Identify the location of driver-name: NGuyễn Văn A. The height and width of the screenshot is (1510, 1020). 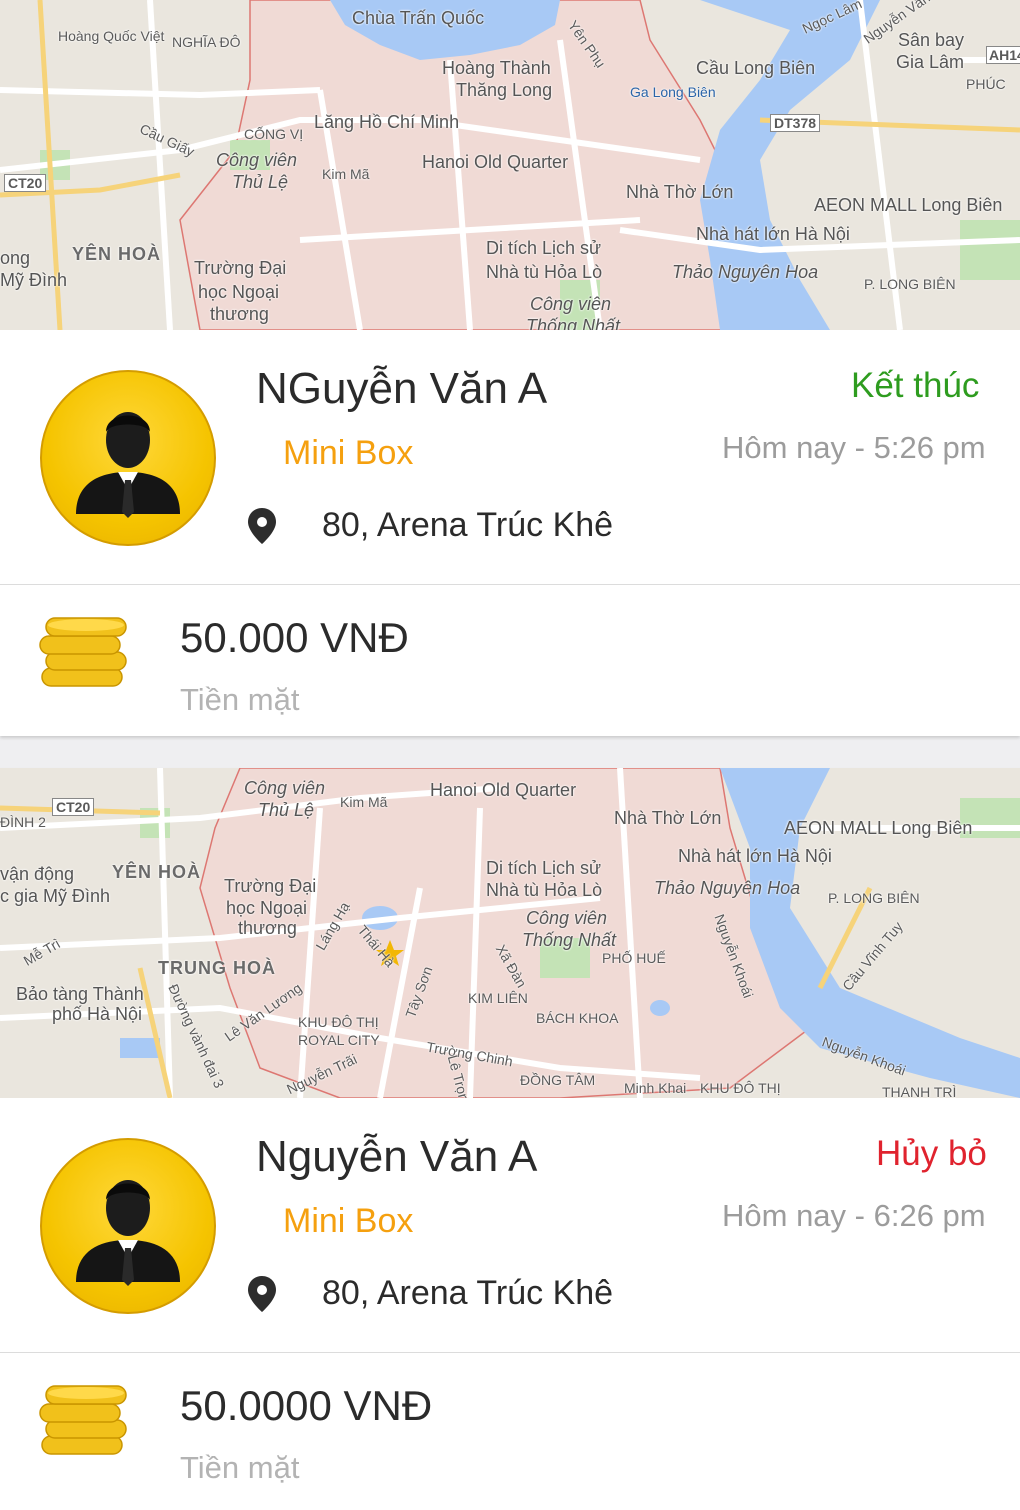
(402, 388).